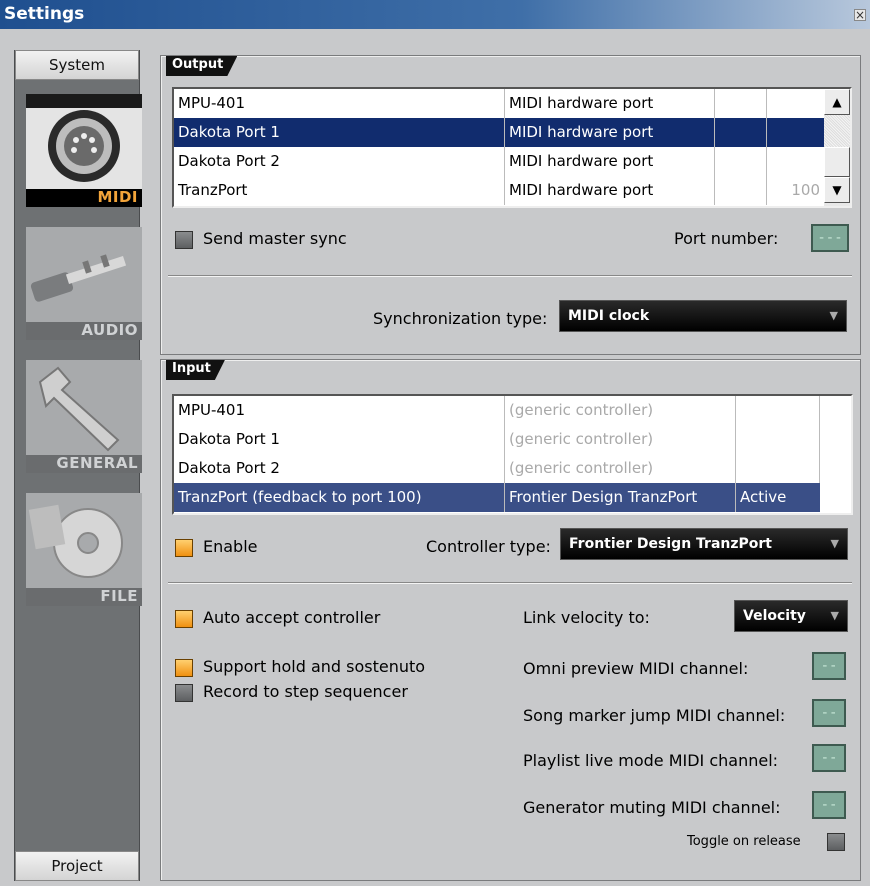 Image resolution: width=870 pixels, height=886 pixels. Describe the element at coordinates (703, 316) in the screenshot. I see `sync-type-dropdown: MIDI clock ▼` at that location.